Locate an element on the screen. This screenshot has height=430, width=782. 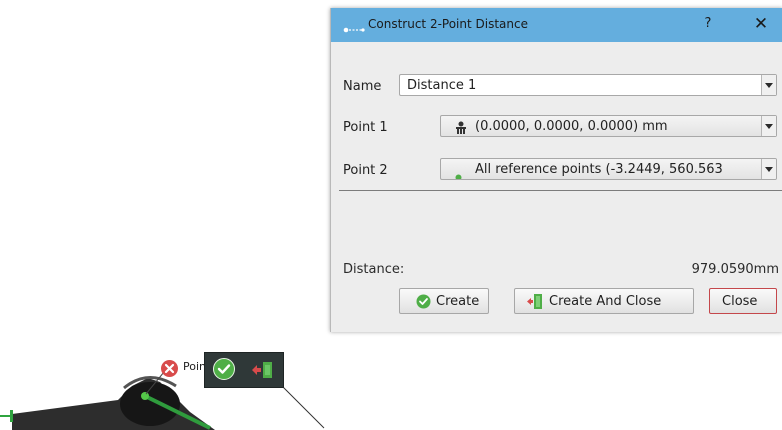
point2-select: All reference points (-3.2449, 560.563 is located at coordinates (608, 169).